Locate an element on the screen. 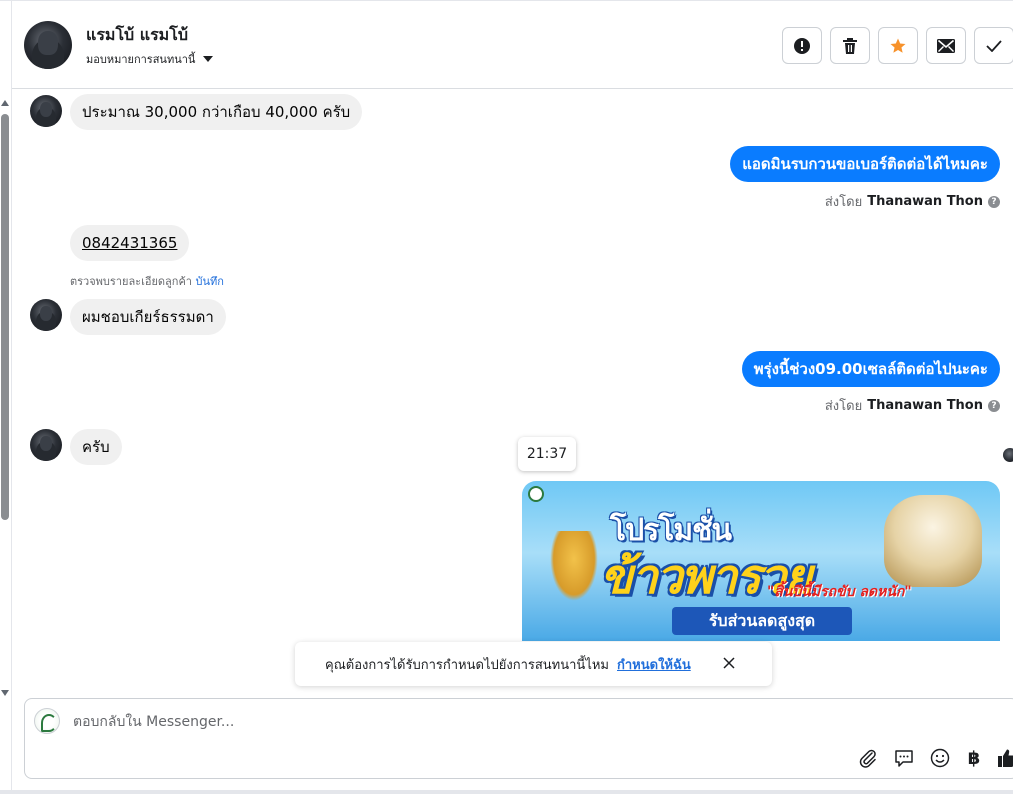 The image size is (1013, 794). star-icon is located at coordinates (898, 45).